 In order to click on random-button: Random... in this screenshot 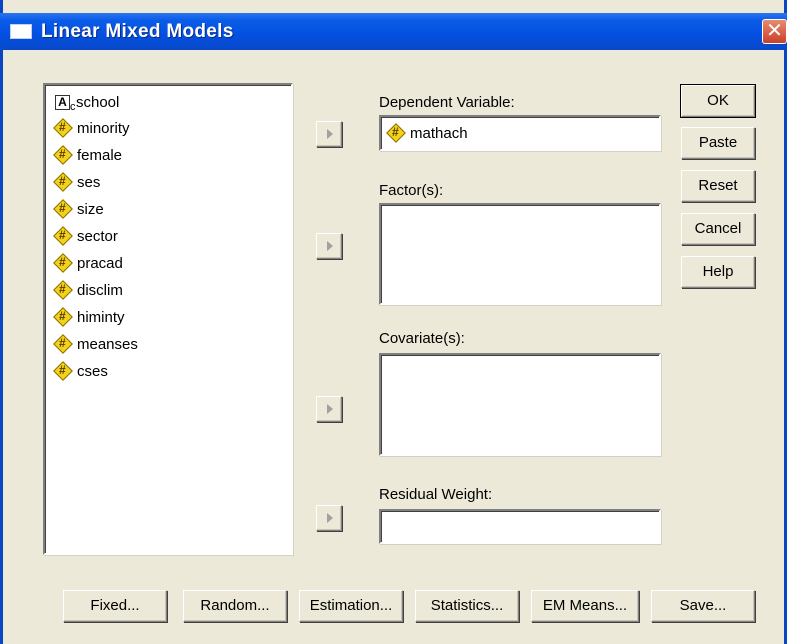, I will do `click(235, 606)`.